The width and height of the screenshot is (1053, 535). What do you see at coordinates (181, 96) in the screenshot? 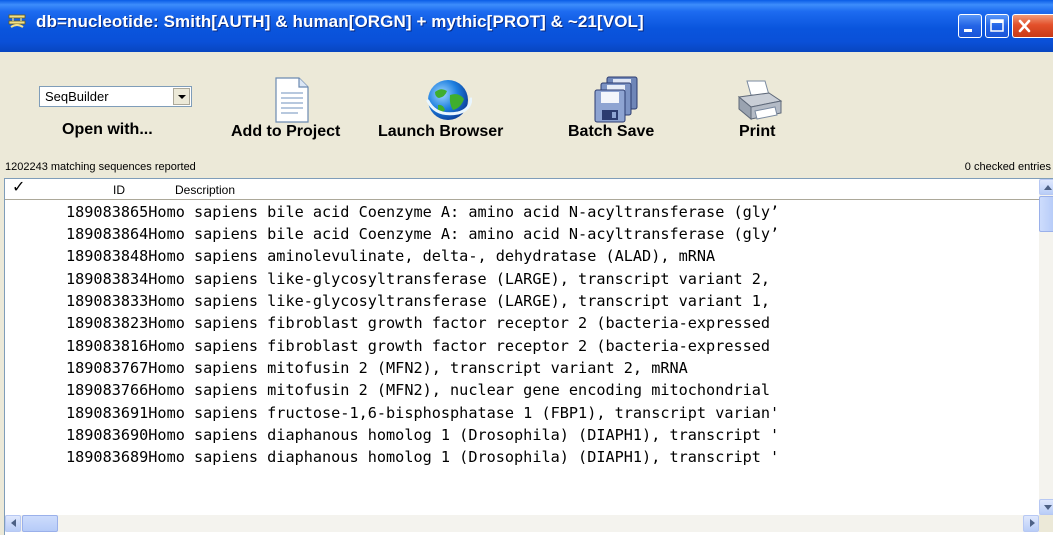
I see `chevron-down-icon` at bounding box center [181, 96].